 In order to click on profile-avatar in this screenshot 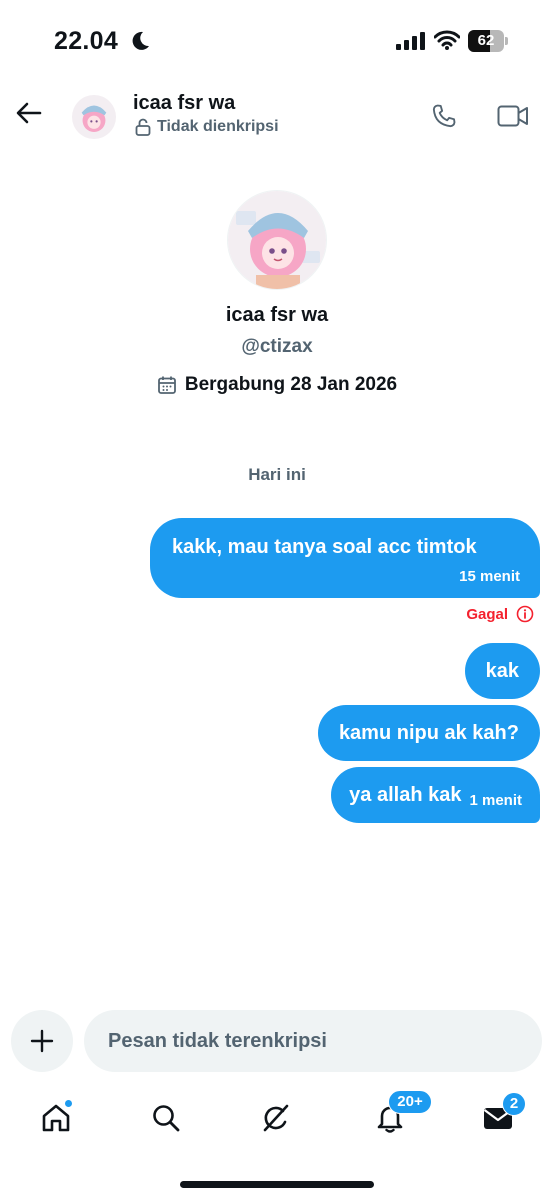, I will do `click(277, 240)`.